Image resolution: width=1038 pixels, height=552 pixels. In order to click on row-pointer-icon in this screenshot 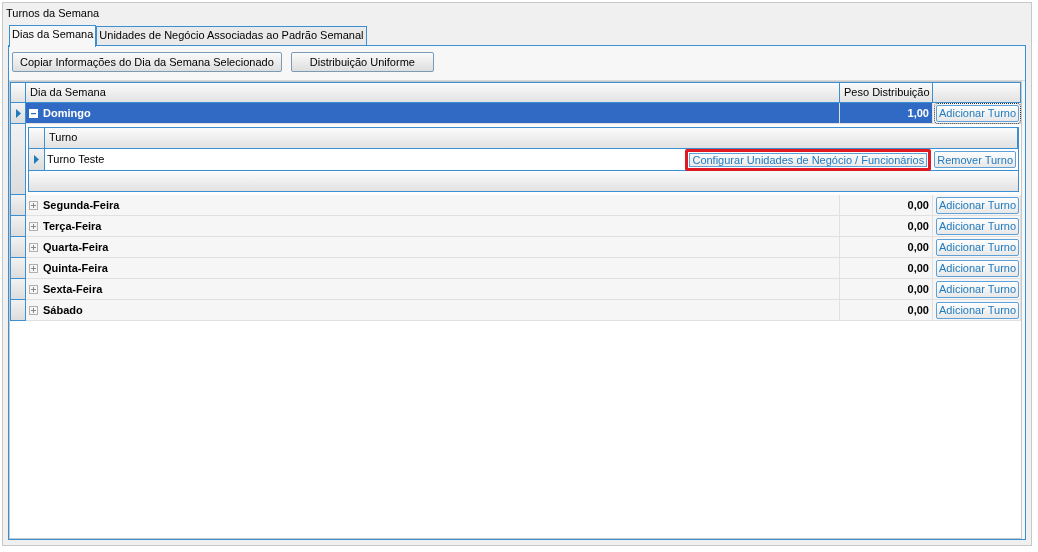, I will do `click(18, 113)`.